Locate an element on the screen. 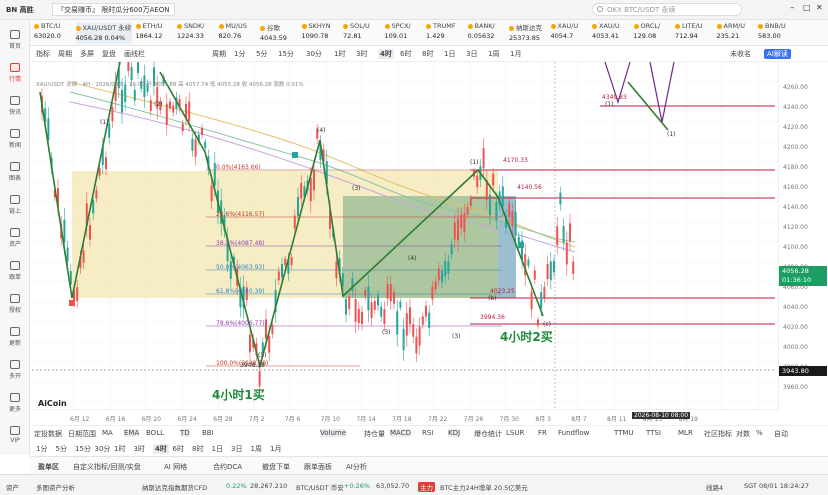  toolbar-right-1: AI解读 is located at coordinates (777, 54).